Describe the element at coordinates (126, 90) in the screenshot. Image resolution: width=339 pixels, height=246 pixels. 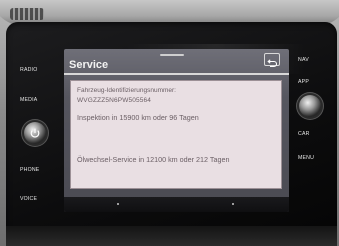
I see `vin-label: Fahrzeug-Identifizierungsnummer:` at that location.